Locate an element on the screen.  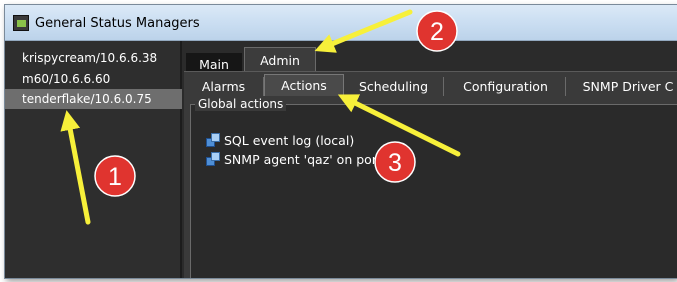
server-item-m60: m60/10.6.6.60 is located at coordinates (93, 79).